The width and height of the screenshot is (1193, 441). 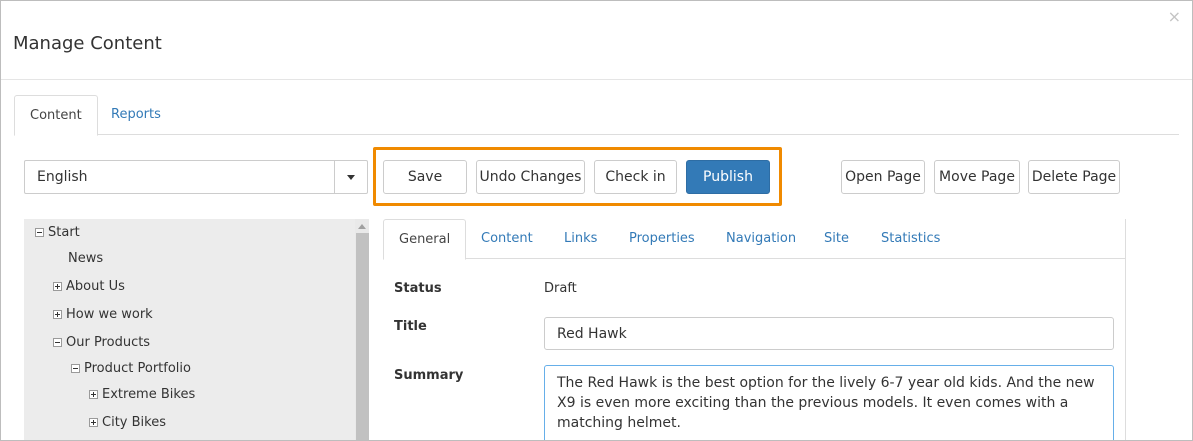 I want to click on tree-item-extreme-bikes: Extreme Bikes, so click(x=142, y=395).